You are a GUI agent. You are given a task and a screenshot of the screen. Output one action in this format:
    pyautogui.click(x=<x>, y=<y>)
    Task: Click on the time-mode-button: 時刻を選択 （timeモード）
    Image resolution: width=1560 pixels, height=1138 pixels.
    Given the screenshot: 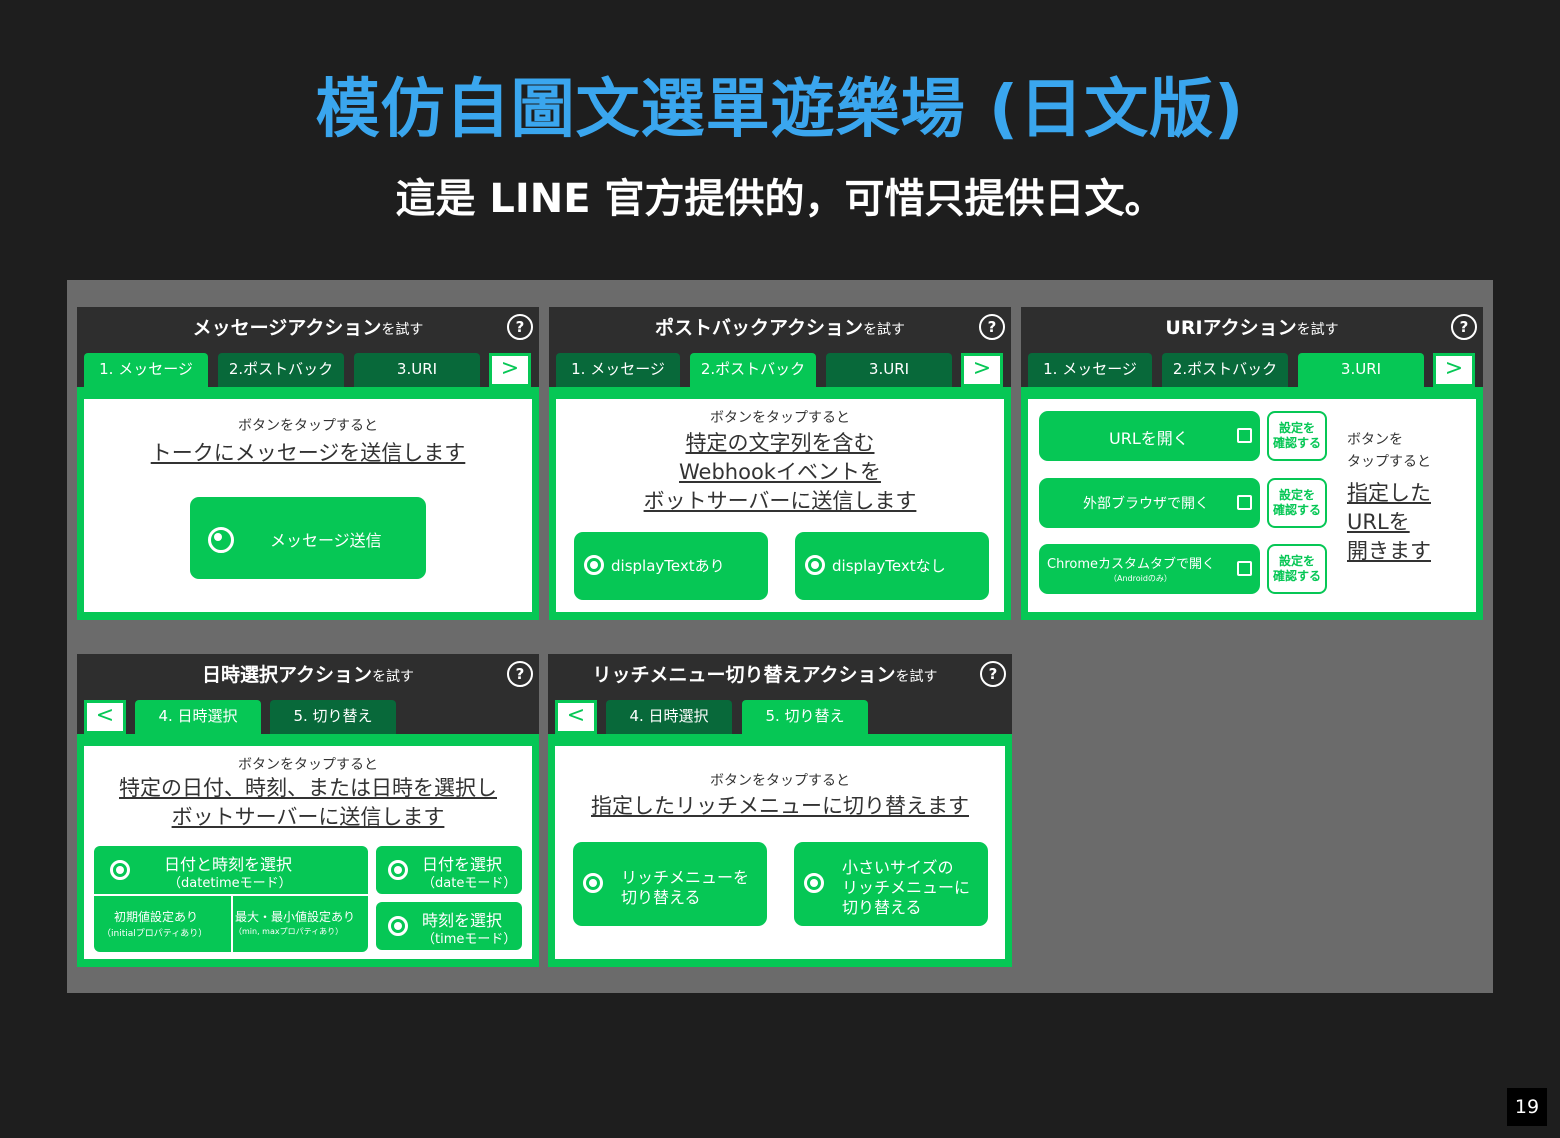 What is the action you would take?
    pyautogui.click(x=449, y=926)
    